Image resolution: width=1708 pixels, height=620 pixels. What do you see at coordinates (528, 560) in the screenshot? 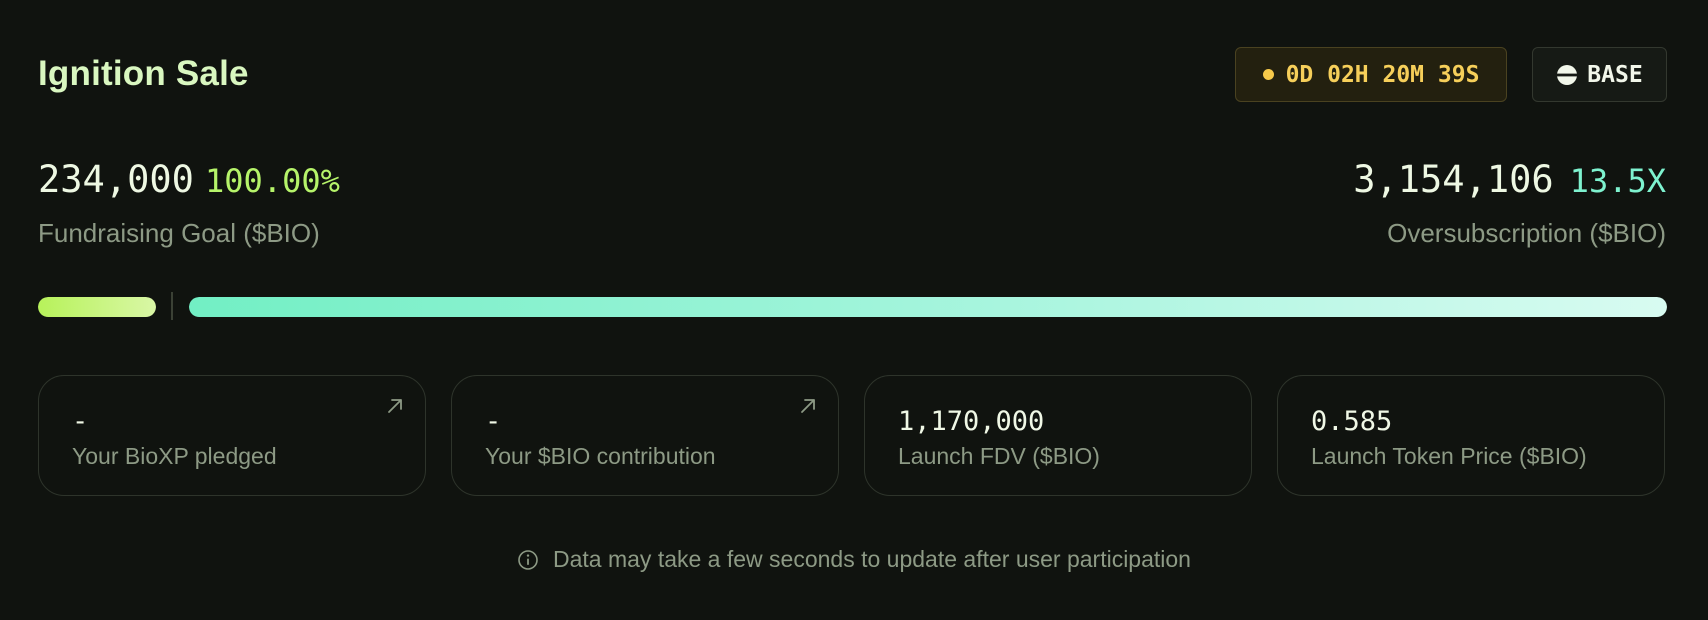
I see `info-icon` at bounding box center [528, 560].